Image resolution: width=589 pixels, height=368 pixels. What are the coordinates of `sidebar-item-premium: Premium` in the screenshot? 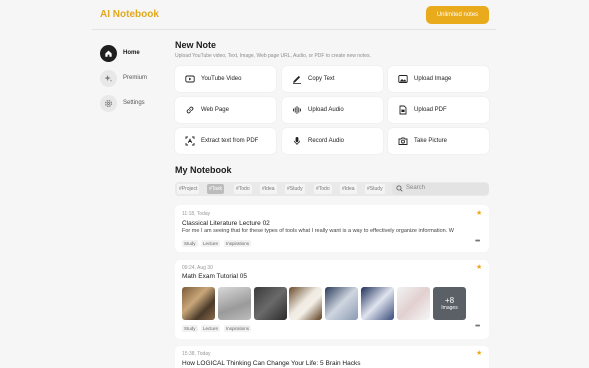 It's located at (135, 78).